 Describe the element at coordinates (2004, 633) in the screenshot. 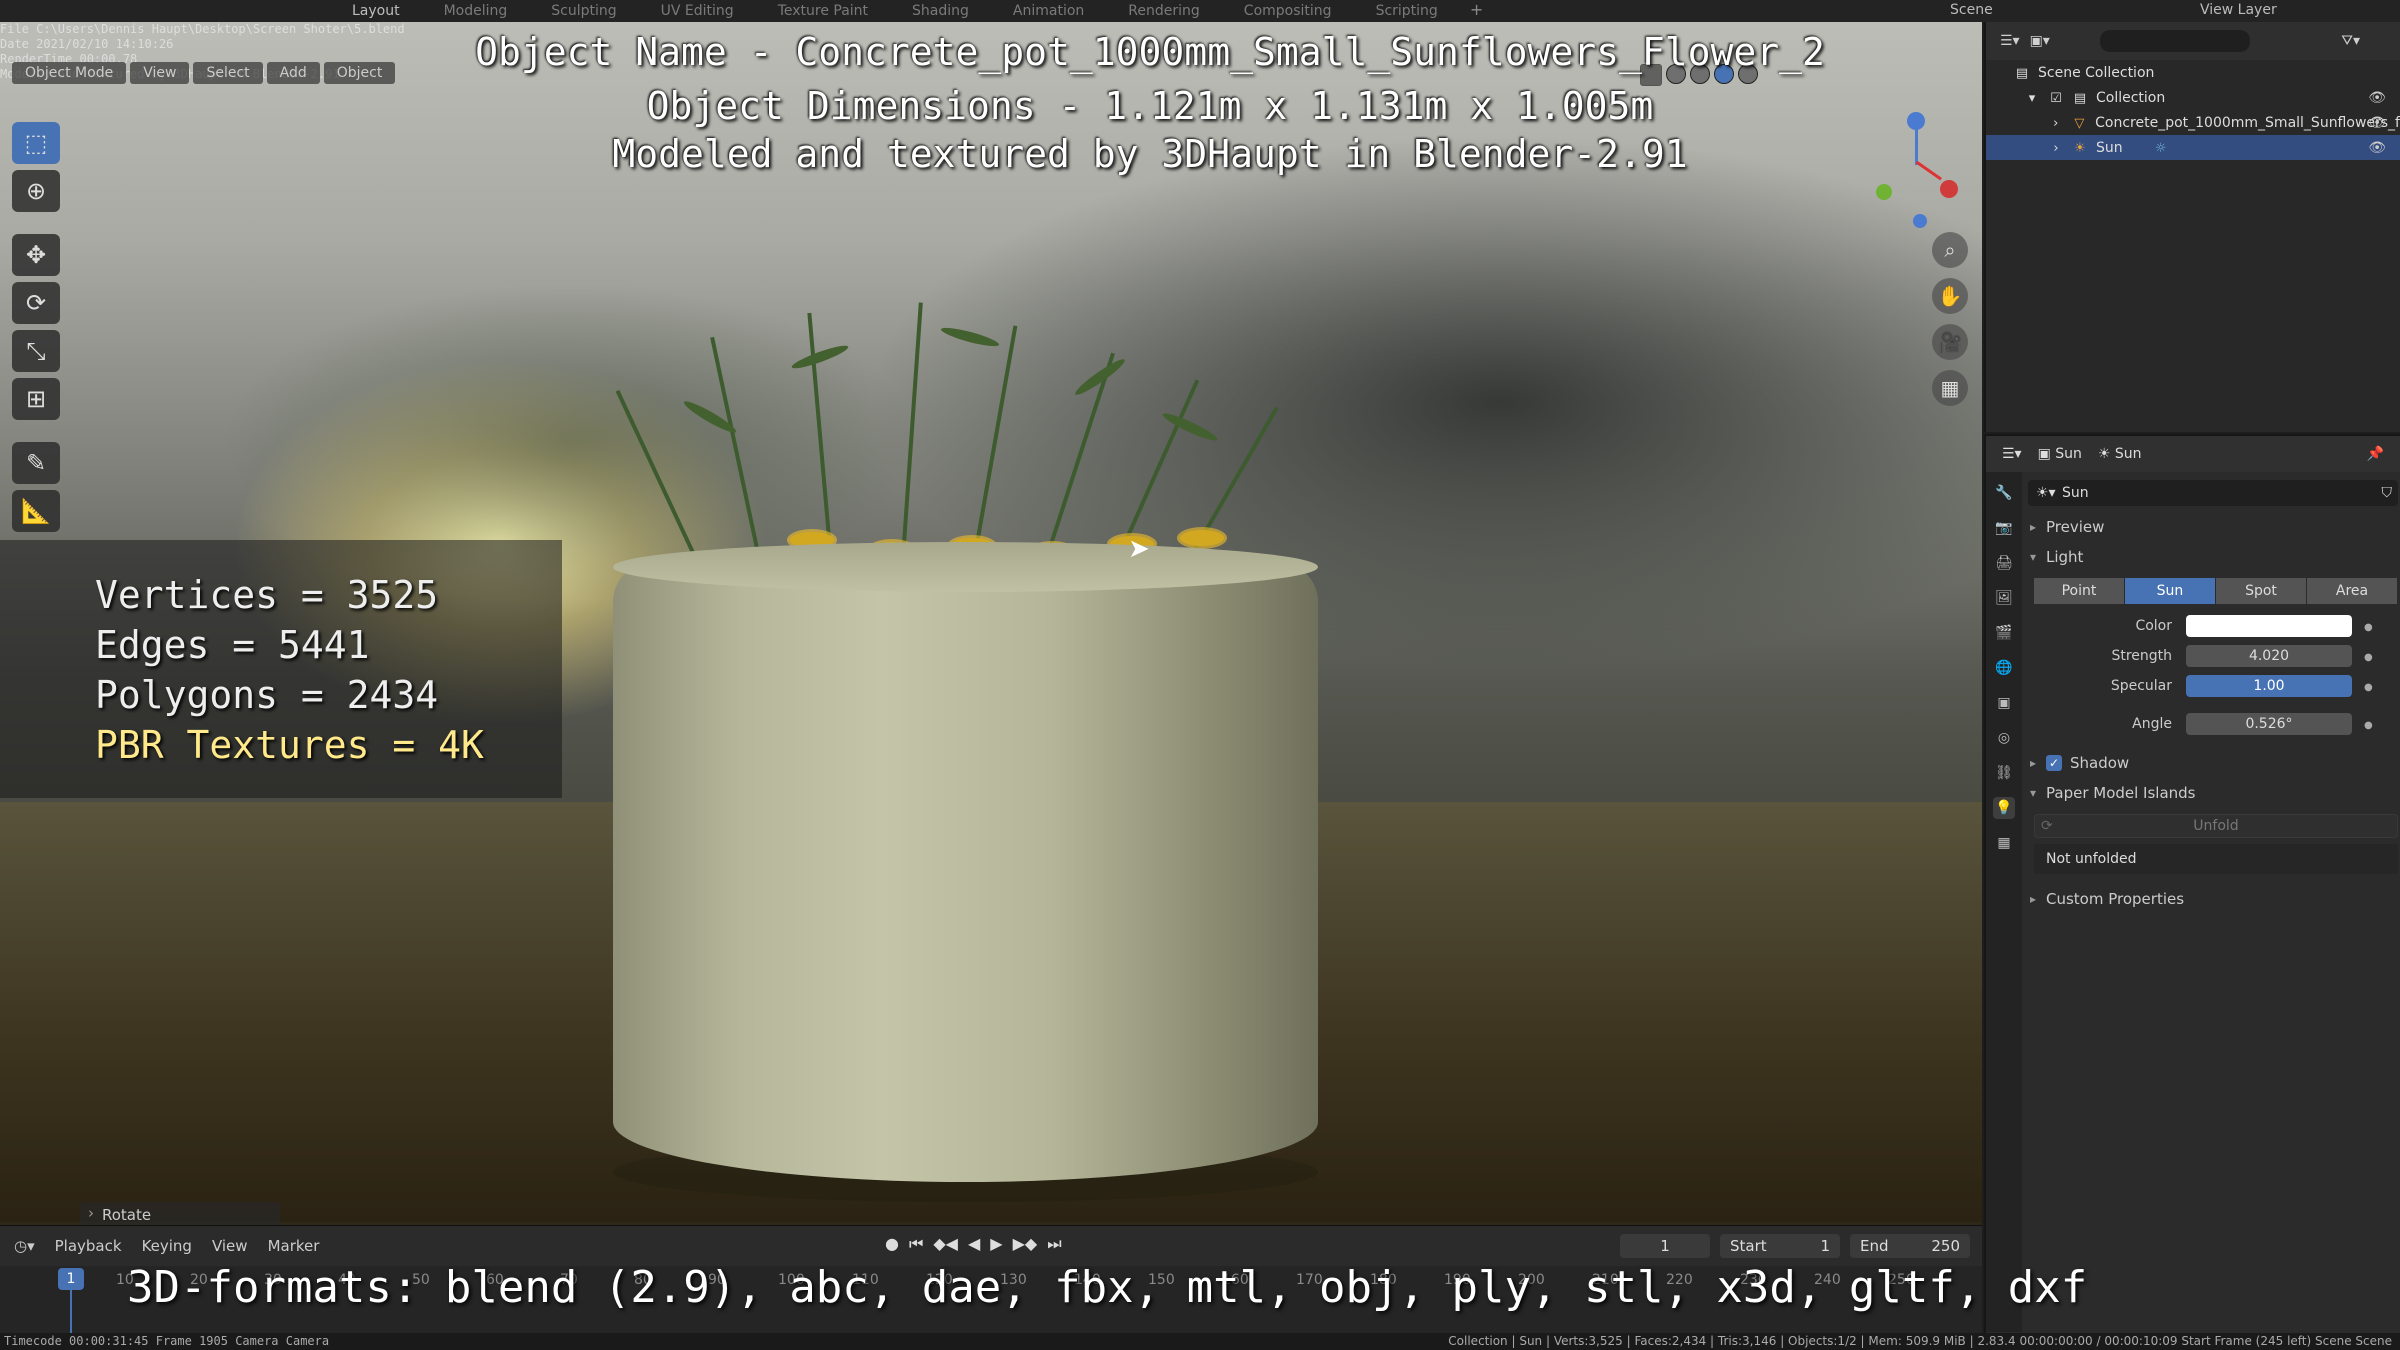

I see `scene-tab-icon: 🎬` at that location.